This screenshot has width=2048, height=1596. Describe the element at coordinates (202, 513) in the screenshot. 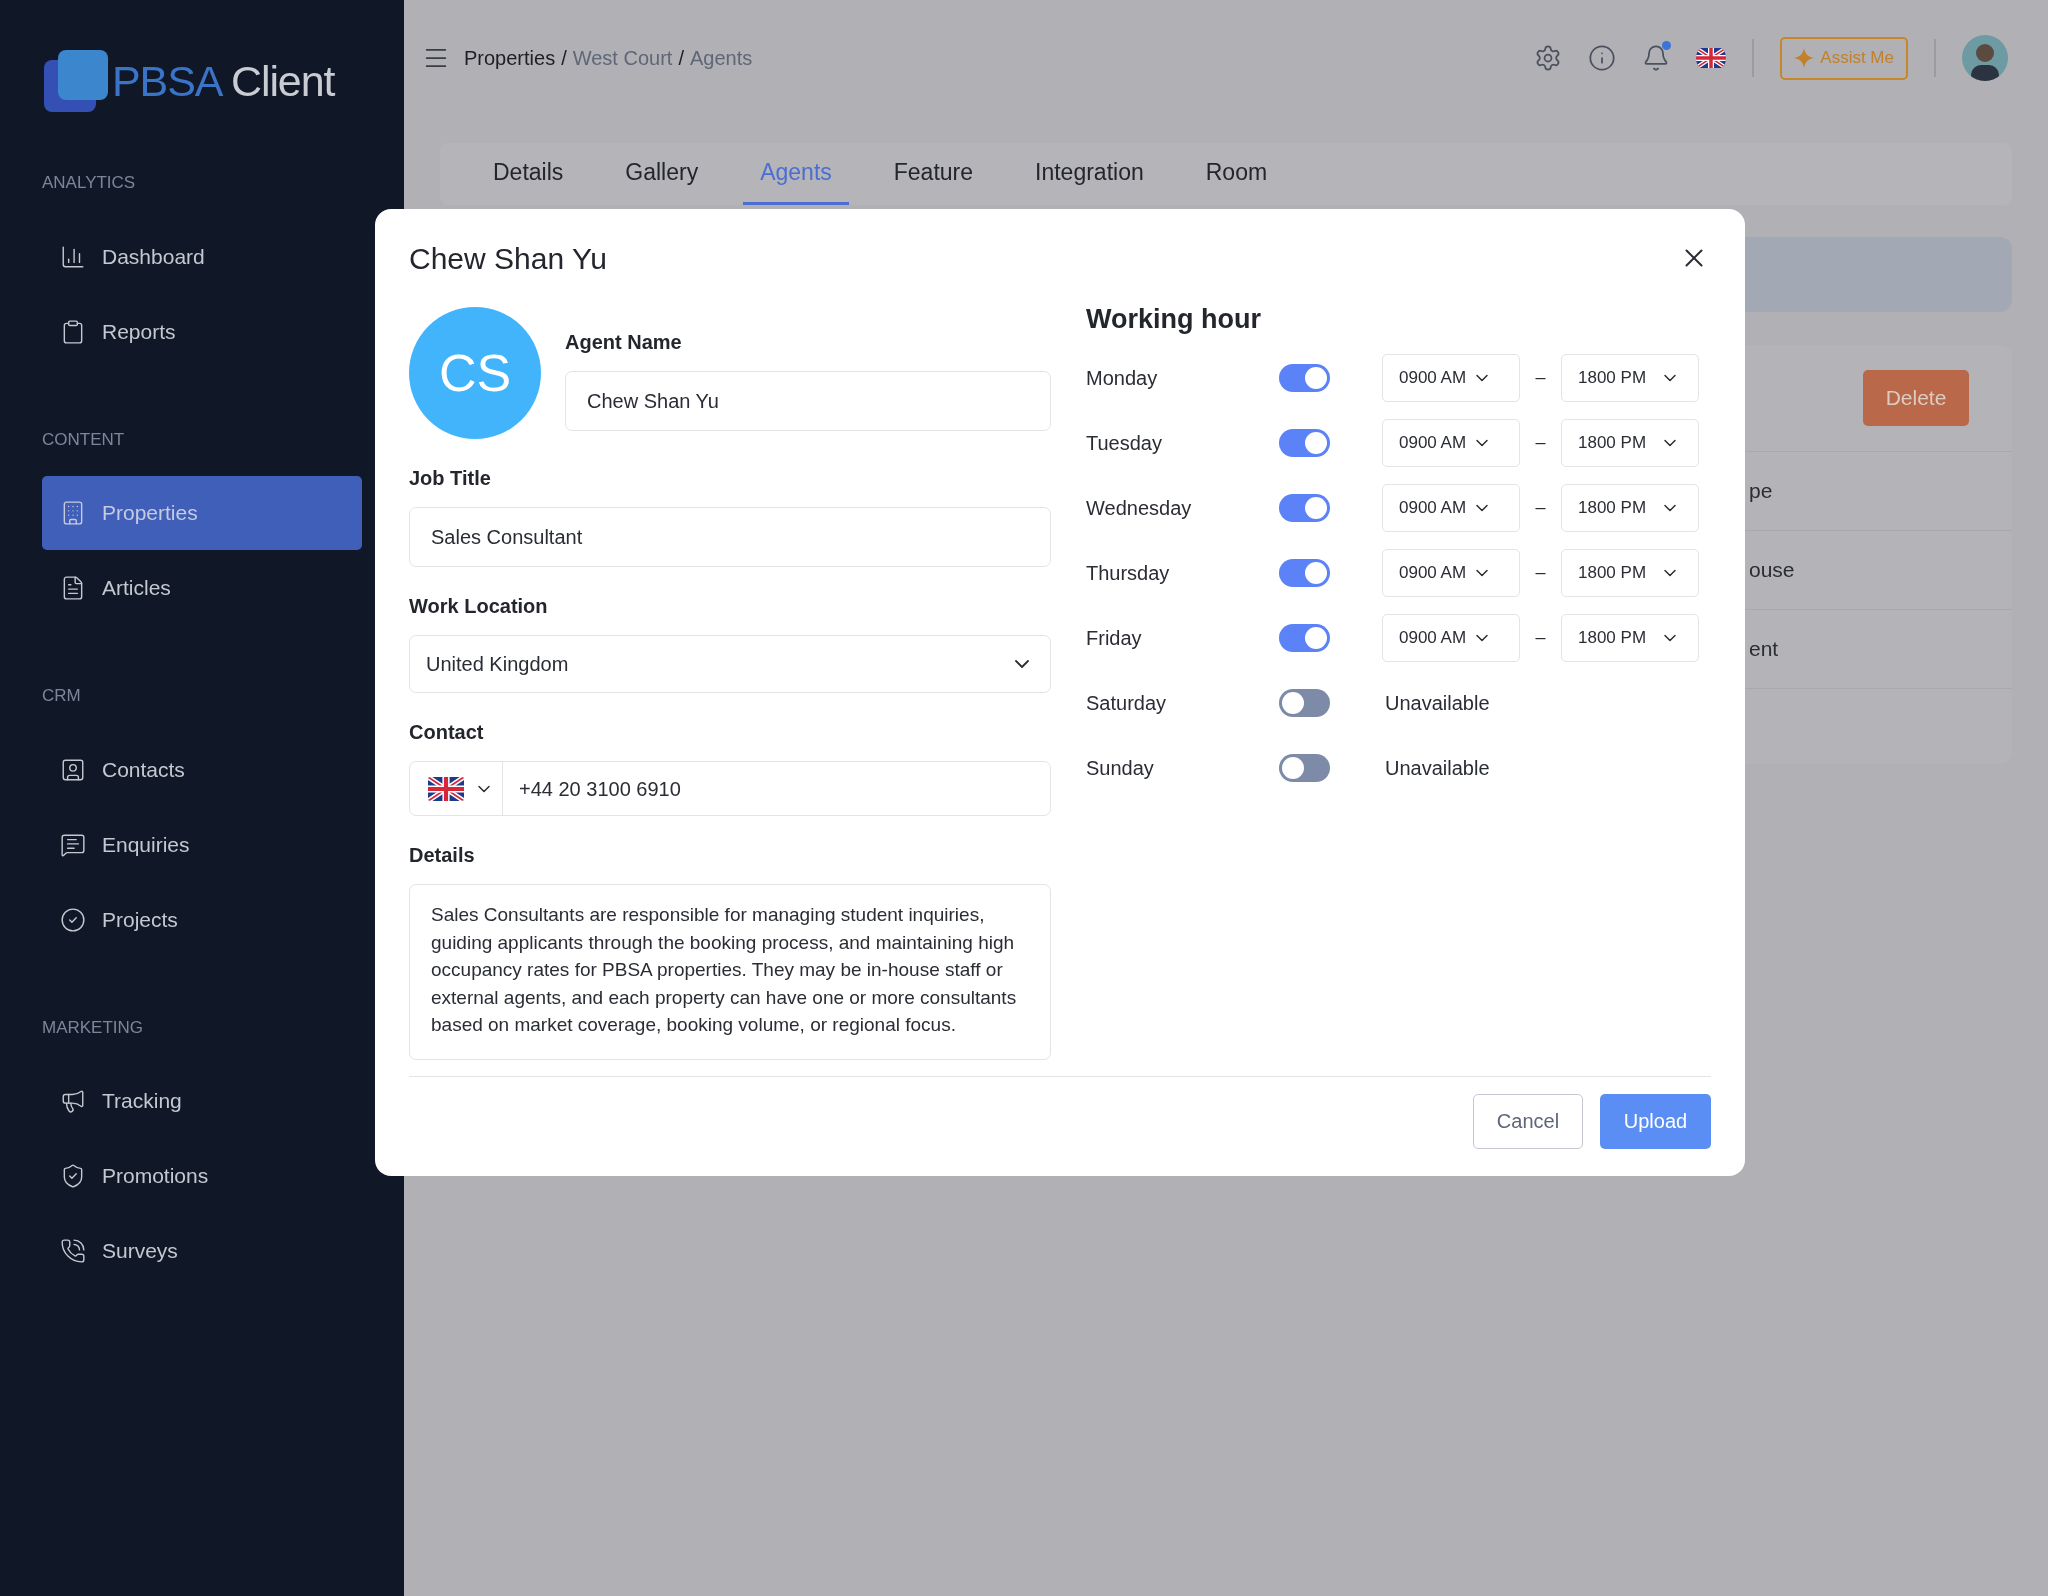

I see `sidebar-item: Properties` at that location.